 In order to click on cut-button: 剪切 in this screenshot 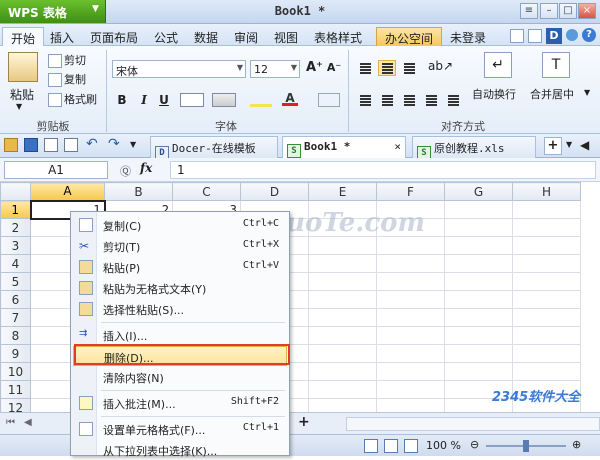, I will do `click(67, 60)`.